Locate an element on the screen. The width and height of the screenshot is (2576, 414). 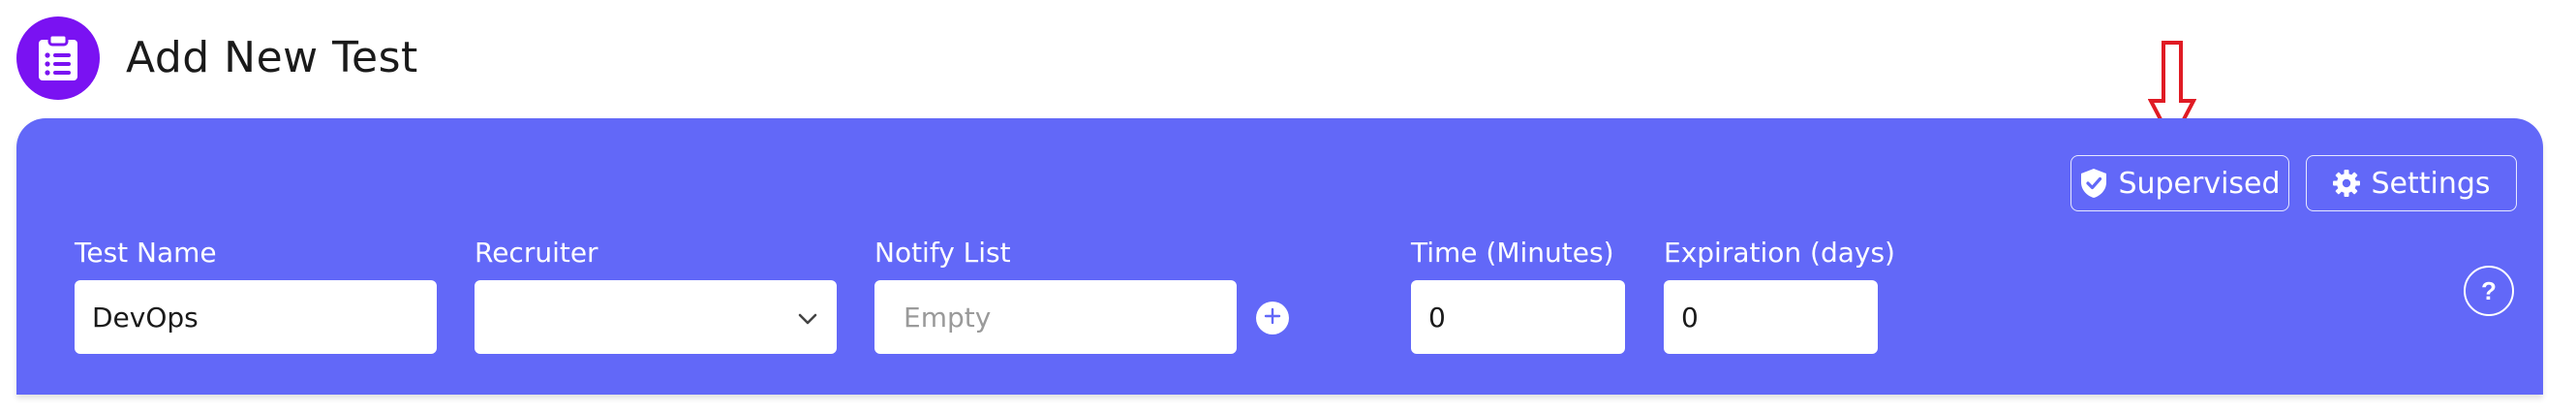
expiration-days-label: Expiration (days) is located at coordinates (1779, 253).